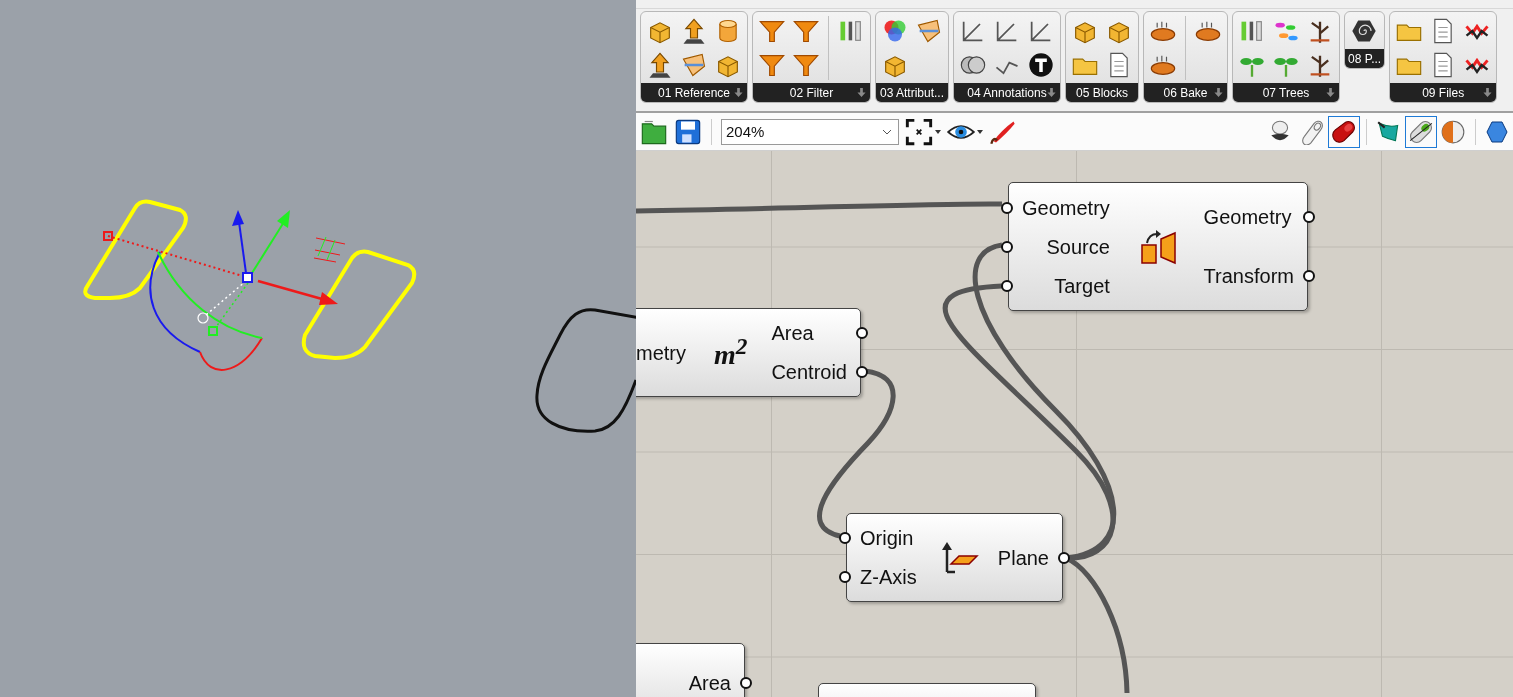 The width and height of the screenshot is (1513, 697). I want to click on output-label: Geometry, so click(1247, 217).